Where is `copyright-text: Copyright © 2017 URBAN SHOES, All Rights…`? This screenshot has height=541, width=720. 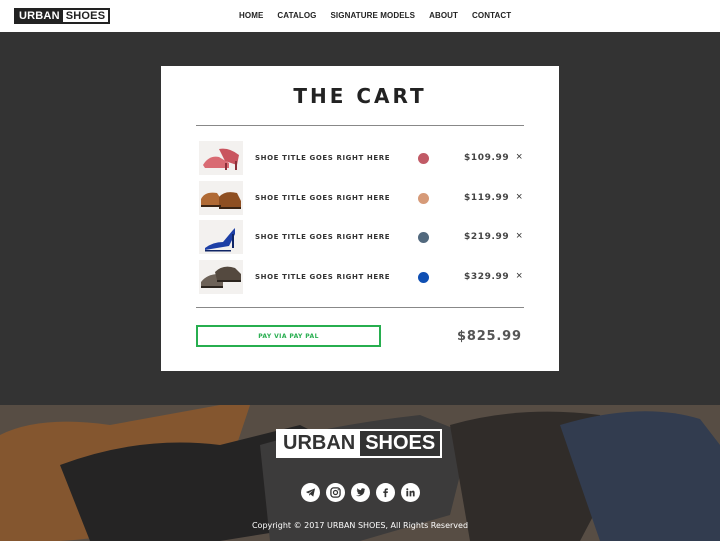
copyright-text: Copyright © 2017 URBAN SHOES, All Rights… is located at coordinates (360, 525).